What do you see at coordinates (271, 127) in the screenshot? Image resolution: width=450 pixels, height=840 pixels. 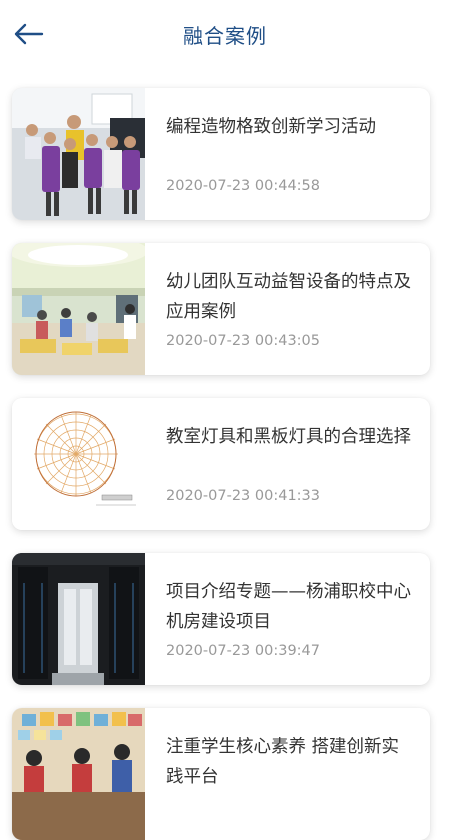 I see `case-title: 编程造物格致创新学习活动` at bounding box center [271, 127].